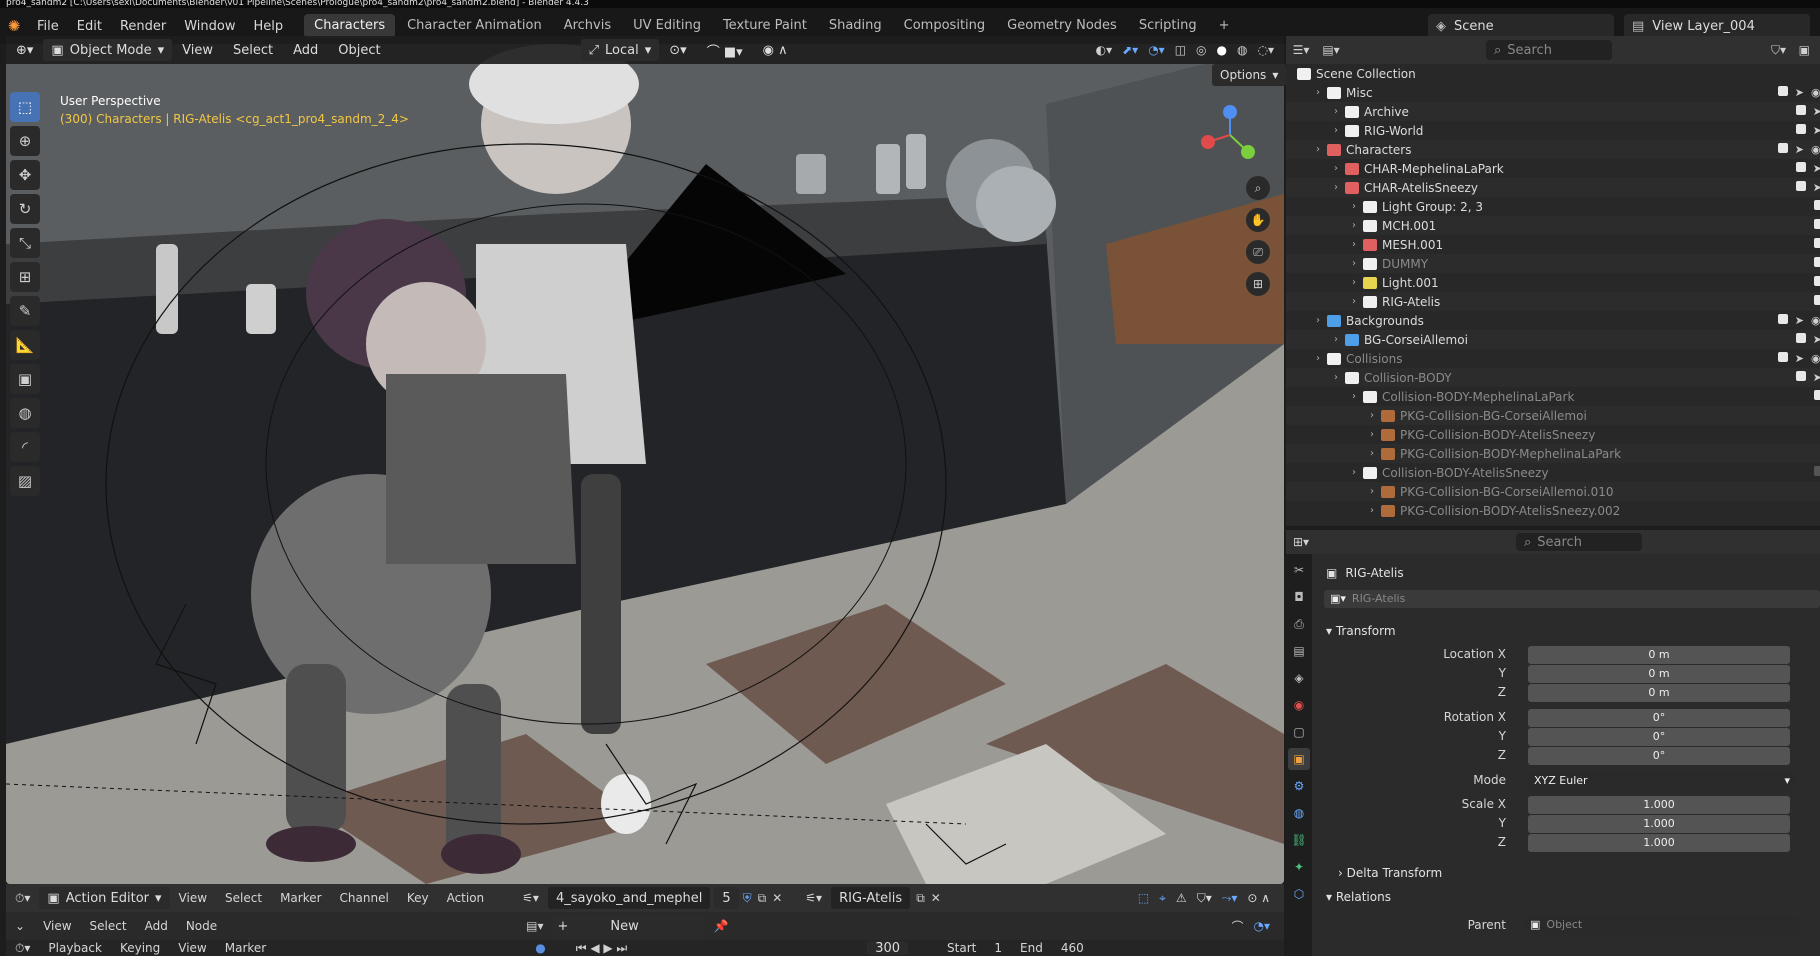  What do you see at coordinates (1553, 168) in the screenshot?
I see `outliner-row: › CHAR-MephelinaLaPark ➤◉▭` at bounding box center [1553, 168].